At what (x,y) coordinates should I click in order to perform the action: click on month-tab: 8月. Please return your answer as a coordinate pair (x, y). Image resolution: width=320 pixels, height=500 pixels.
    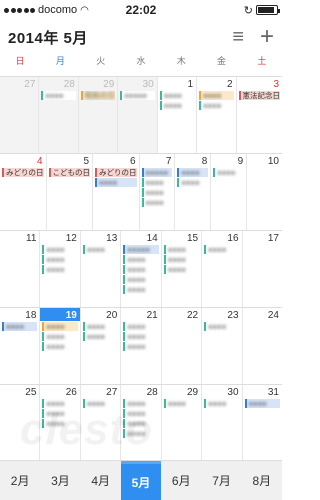
    Looking at the image, I should click on (262, 480).